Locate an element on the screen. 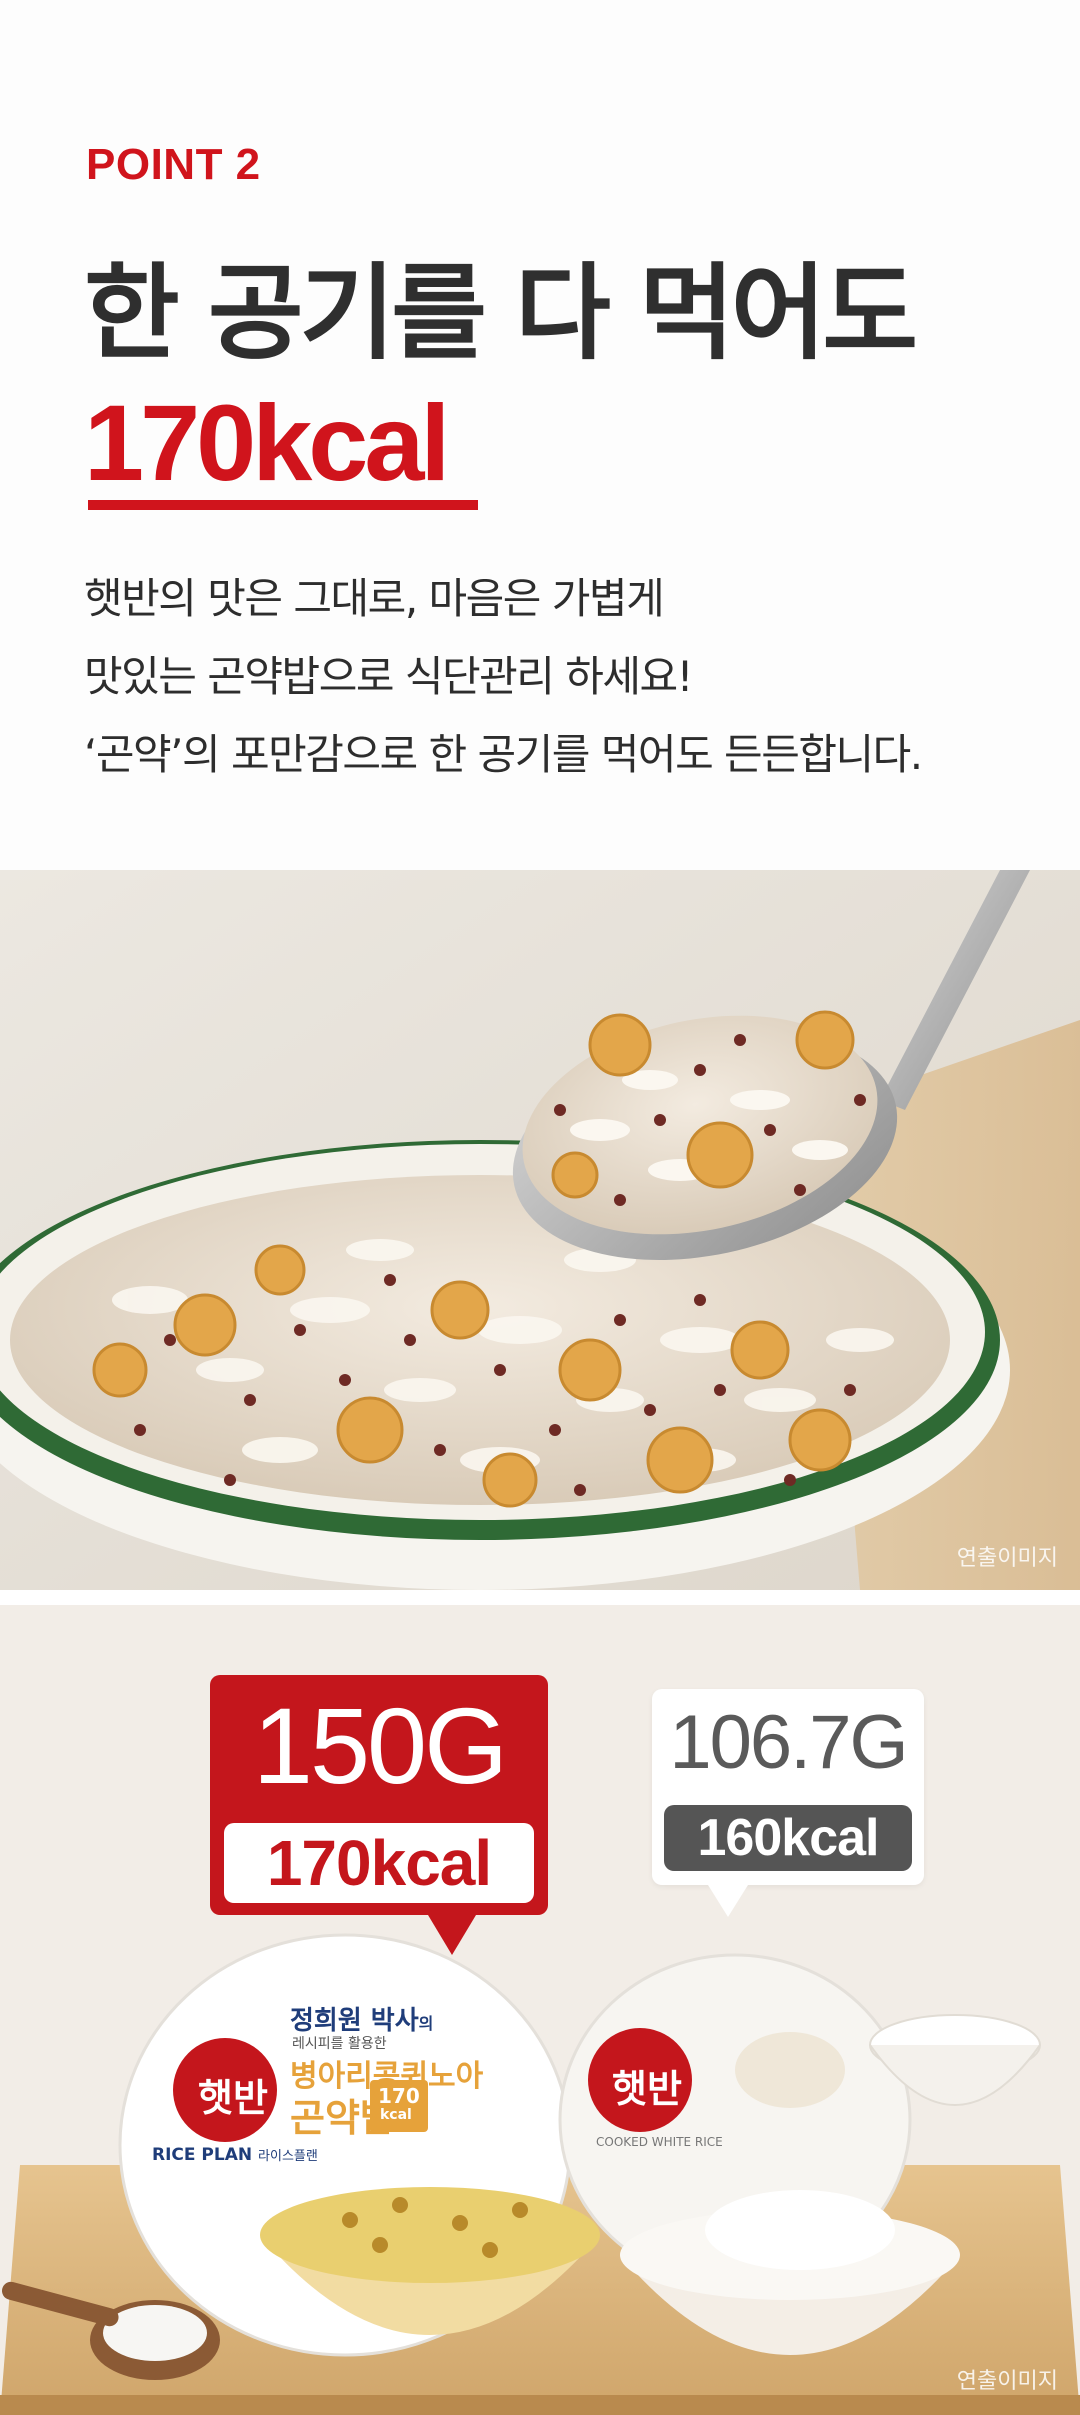 The image size is (1080, 2415). konjac-rice-spec-bubble: 150G 170kcal is located at coordinates (379, 1815).